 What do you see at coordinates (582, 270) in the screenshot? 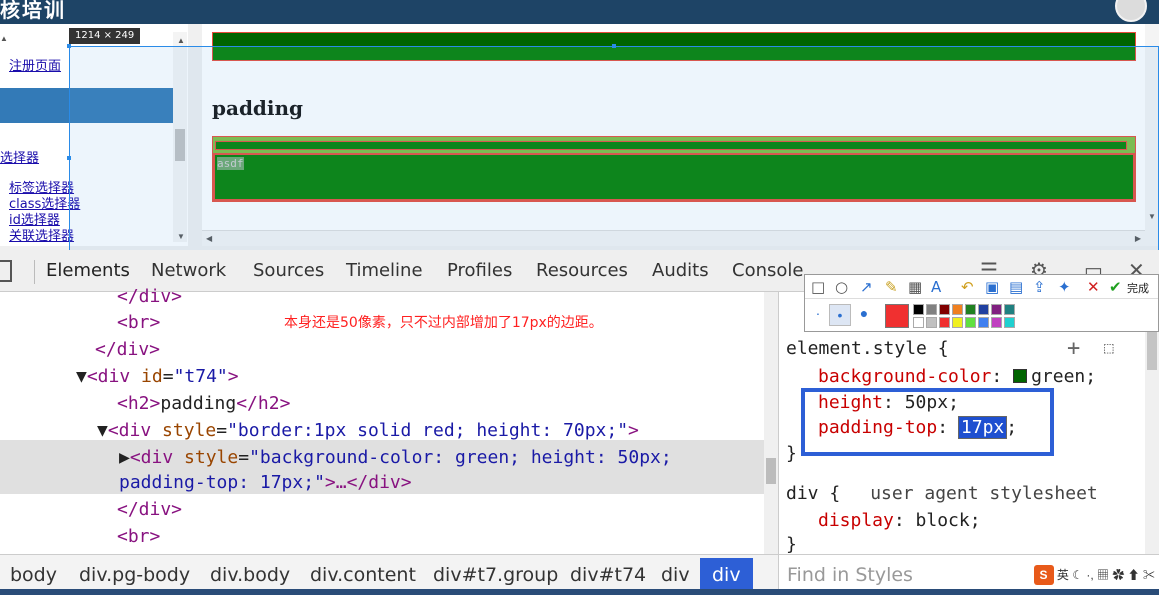
I see `tab-resources: Resources` at bounding box center [582, 270].